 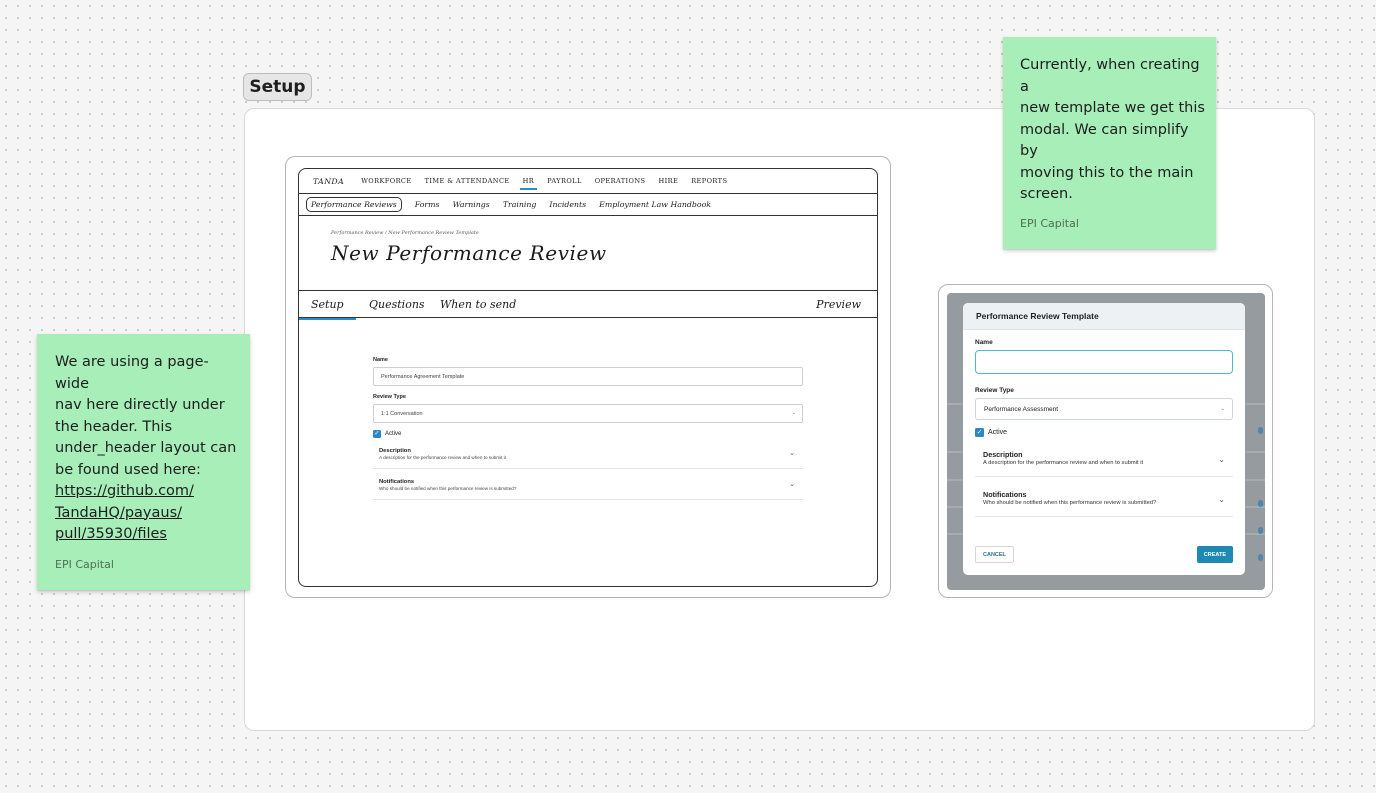 What do you see at coordinates (140, 405) in the screenshot?
I see `sticky-line: nav here directly under` at bounding box center [140, 405].